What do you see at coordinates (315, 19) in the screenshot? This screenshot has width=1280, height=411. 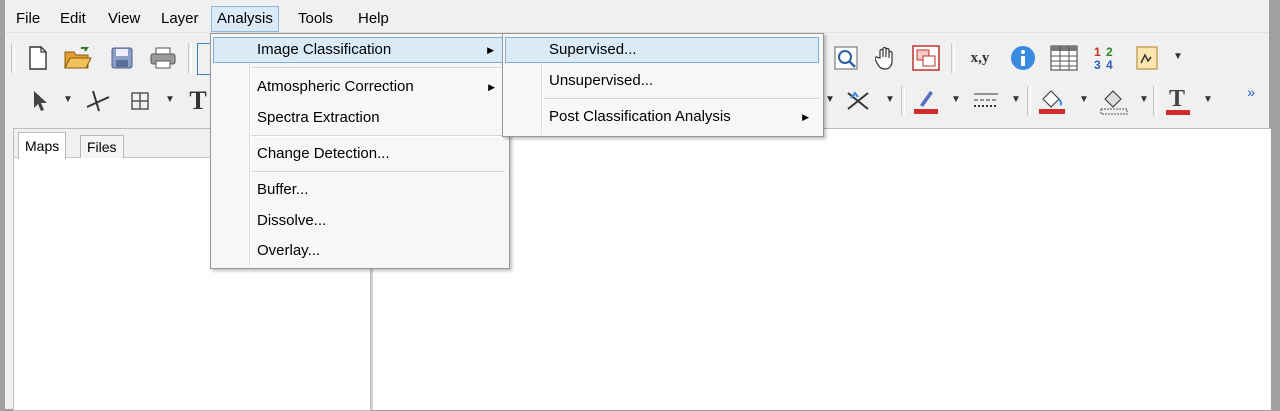 I see `menu-tools: Tools` at bounding box center [315, 19].